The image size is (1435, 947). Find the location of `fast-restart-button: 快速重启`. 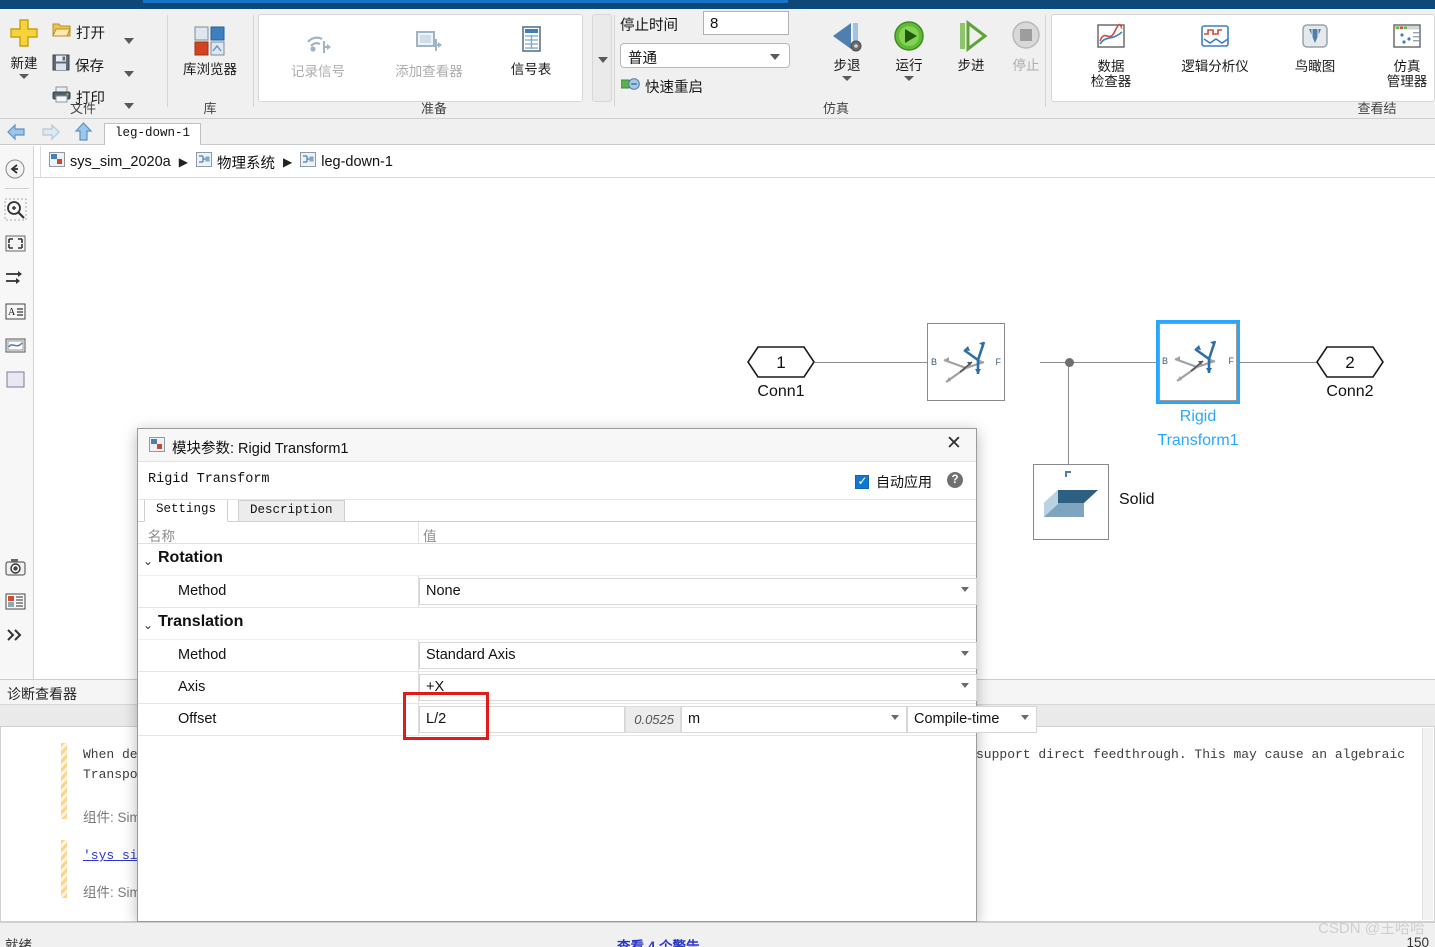

fast-restart-button: 快速重启 is located at coordinates (661, 86).